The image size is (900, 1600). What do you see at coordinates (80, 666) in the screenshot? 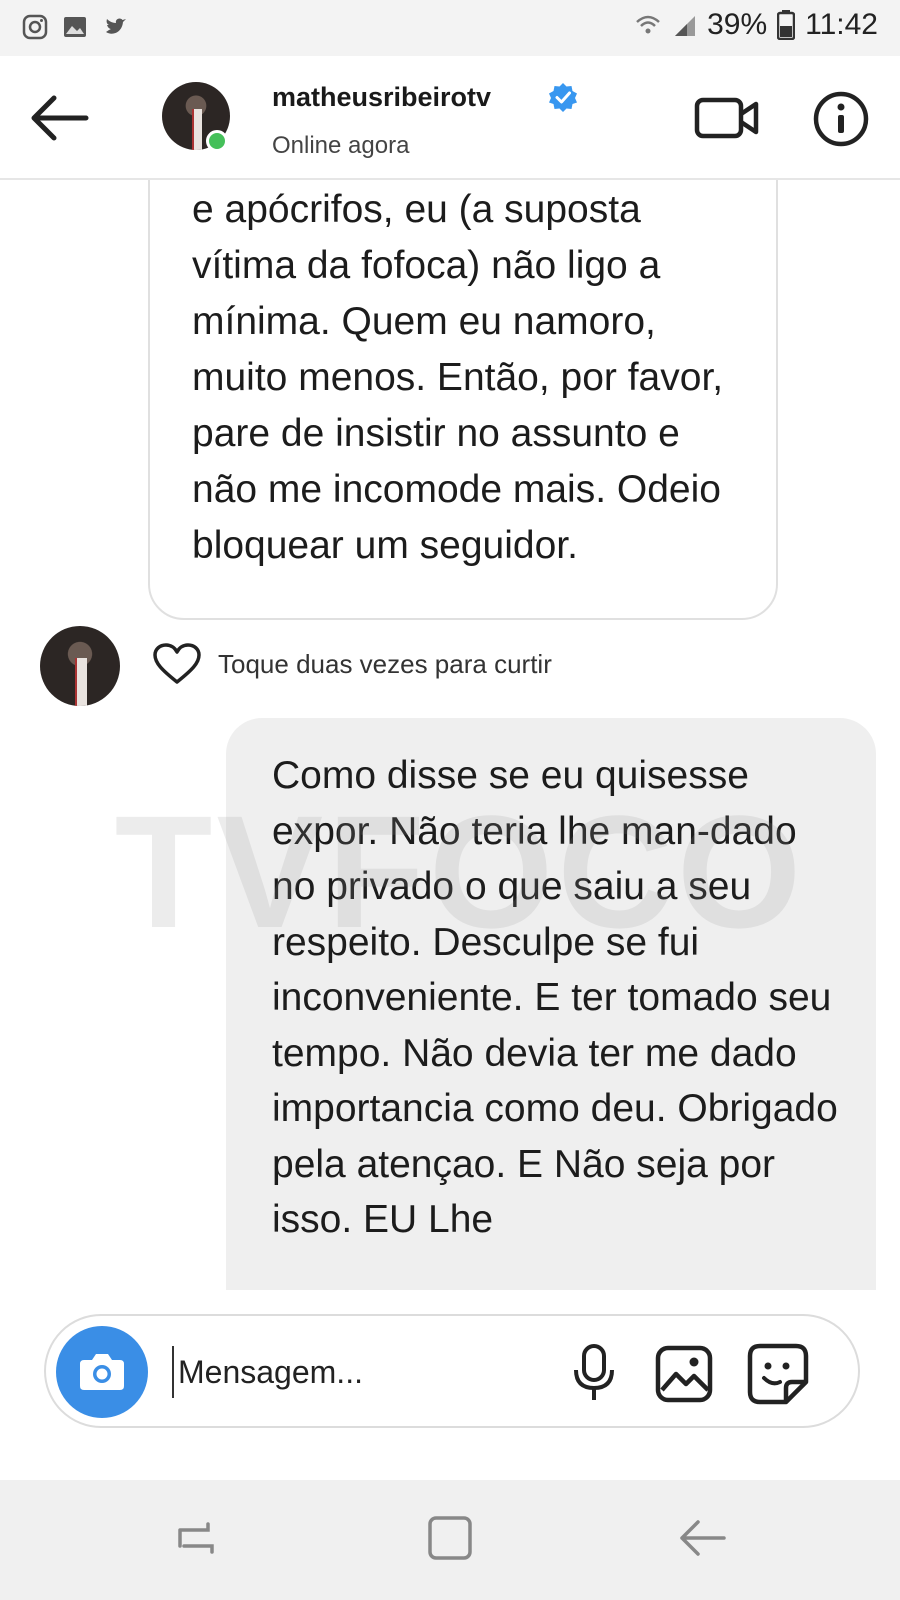
I see `sender-avatar` at bounding box center [80, 666].